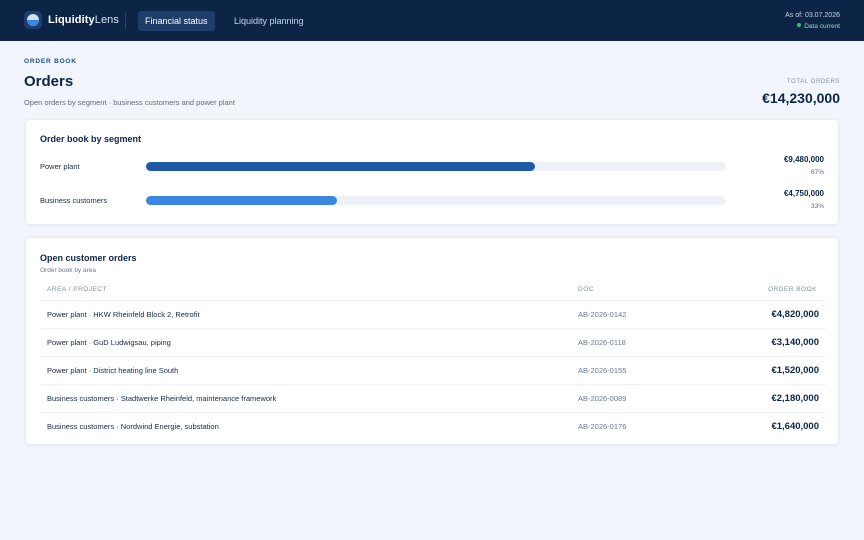  I want to click on brand-name-bold: Liquidity, so click(71, 20).